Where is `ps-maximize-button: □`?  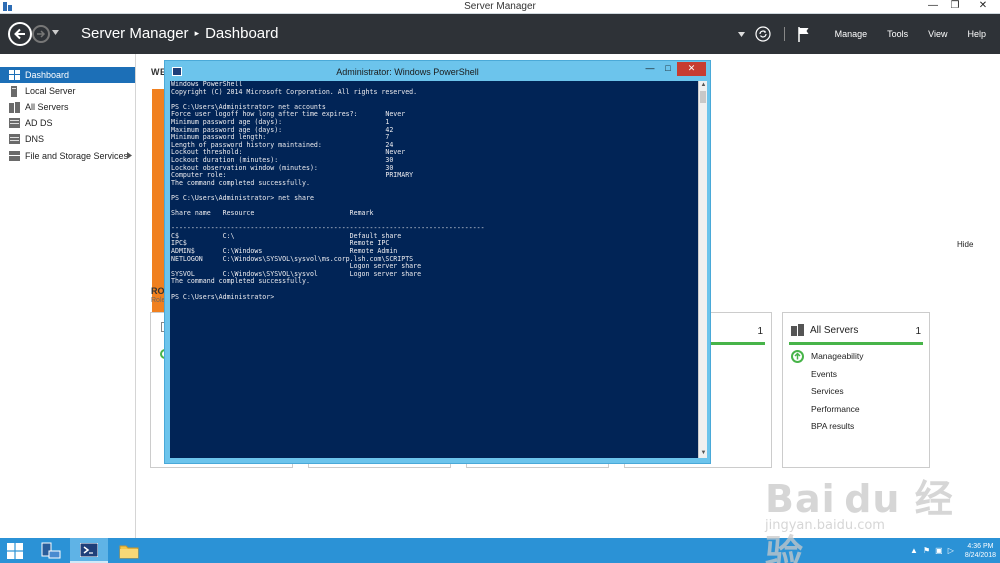 ps-maximize-button: □ is located at coordinates (668, 69).